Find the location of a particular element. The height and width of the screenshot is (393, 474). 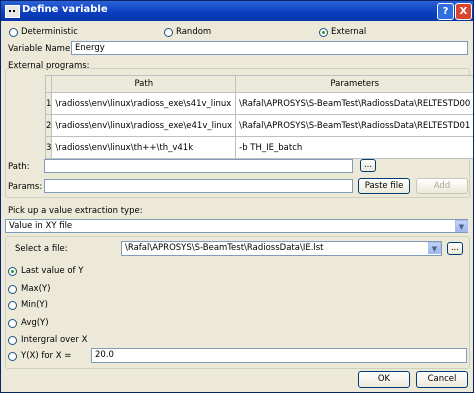

radio-last-value-label: Last value of Y is located at coordinates (52, 271).